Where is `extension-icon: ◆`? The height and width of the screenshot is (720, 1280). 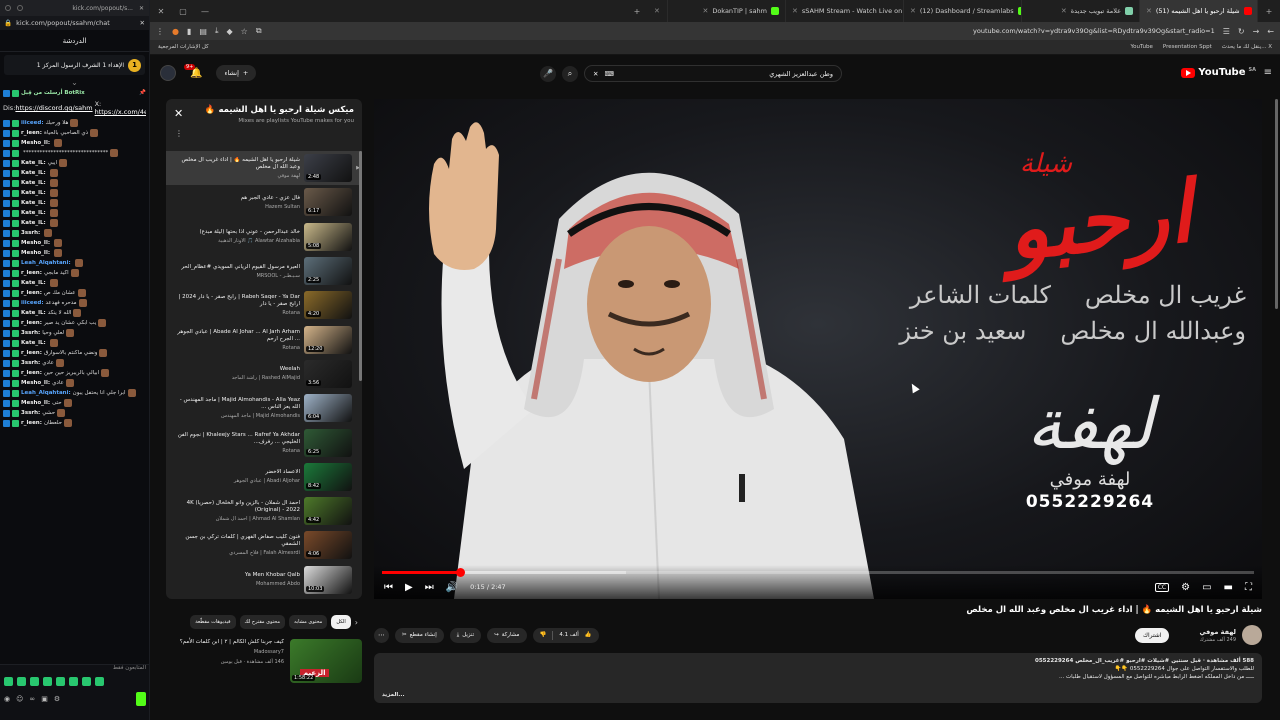 extension-icon: ◆ is located at coordinates (230, 31).